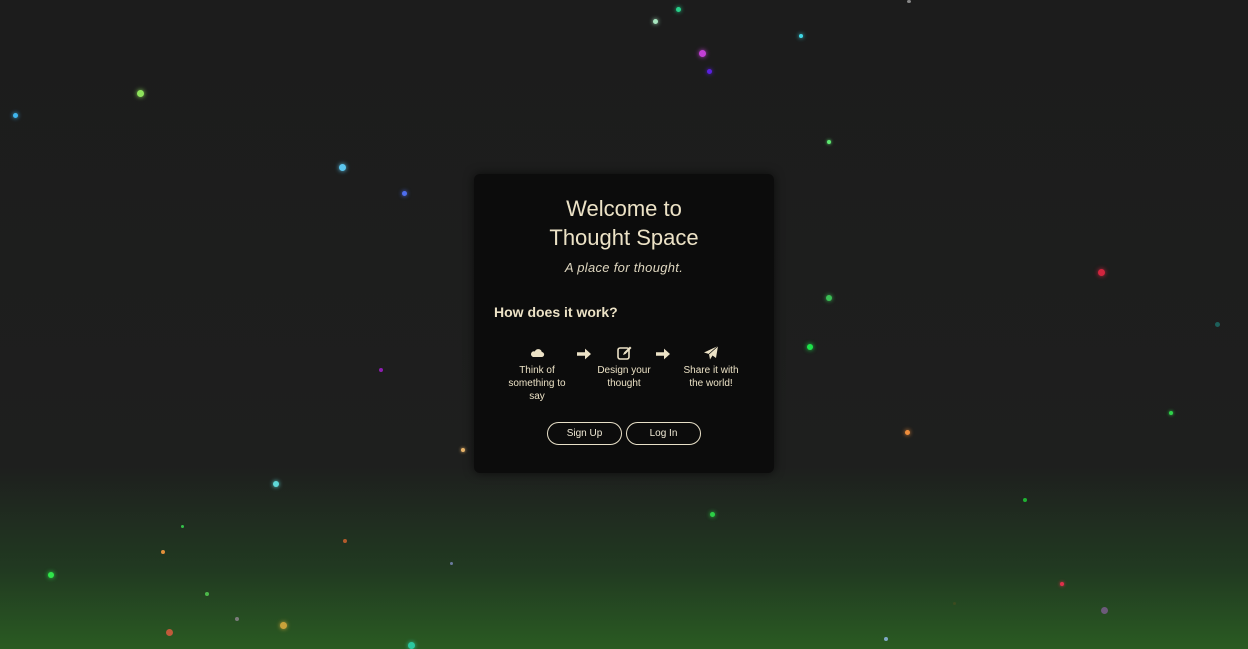 The height and width of the screenshot is (649, 1248). What do you see at coordinates (556, 312) in the screenshot?
I see `how-it-works-heading: How does it work?` at bounding box center [556, 312].